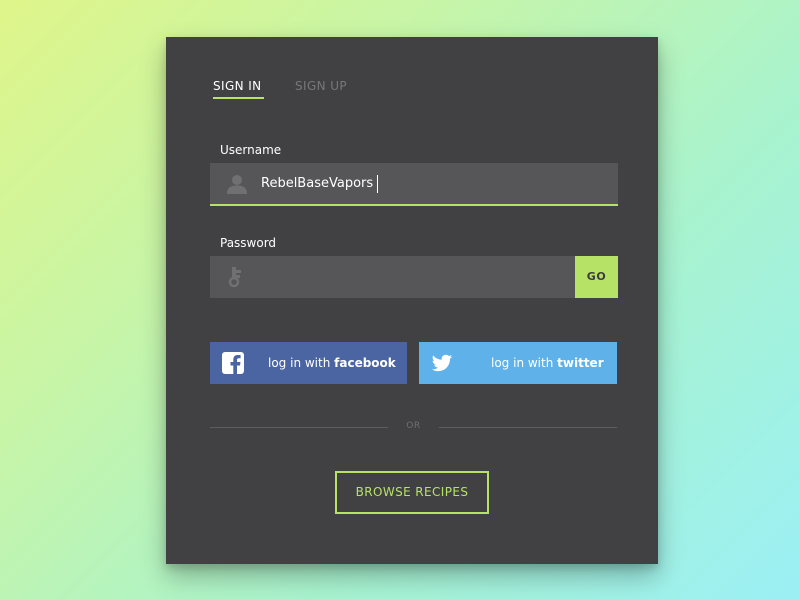 This screenshot has width=800, height=600. I want to click on or-divider-text: OR, so click(413, 426).